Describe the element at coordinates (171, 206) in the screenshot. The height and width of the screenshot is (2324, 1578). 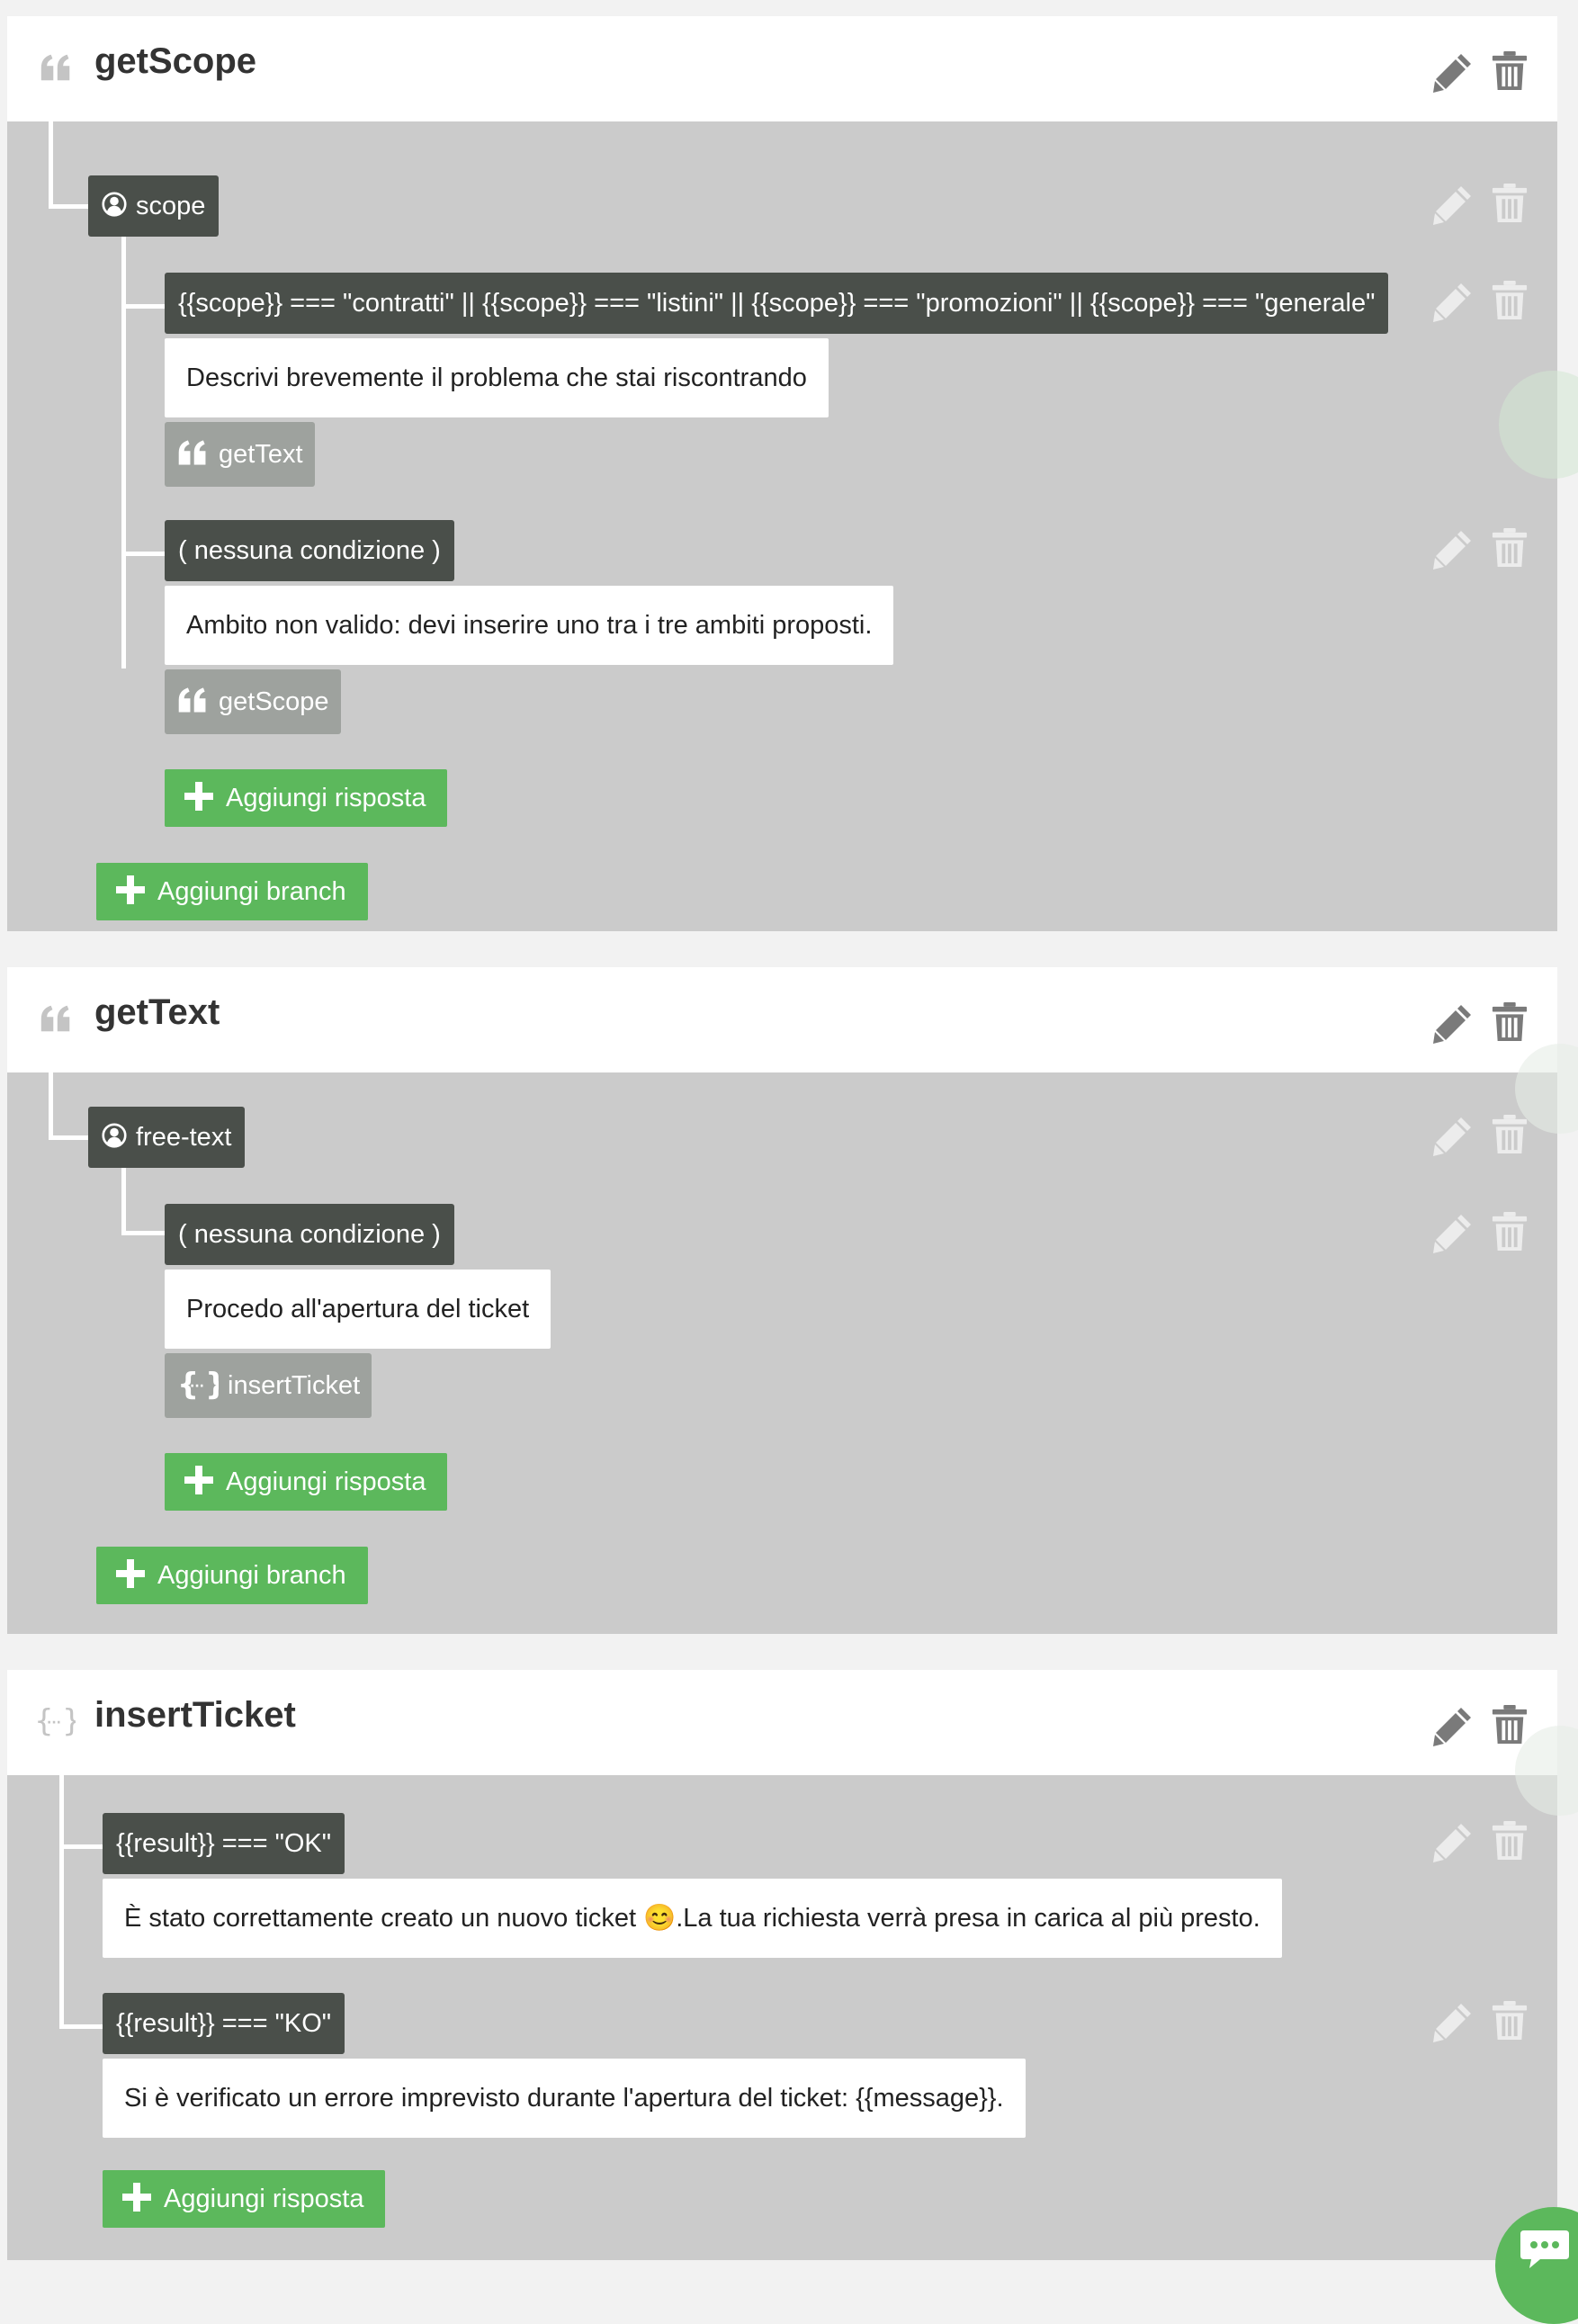
I see `input-label: scope` at that location.